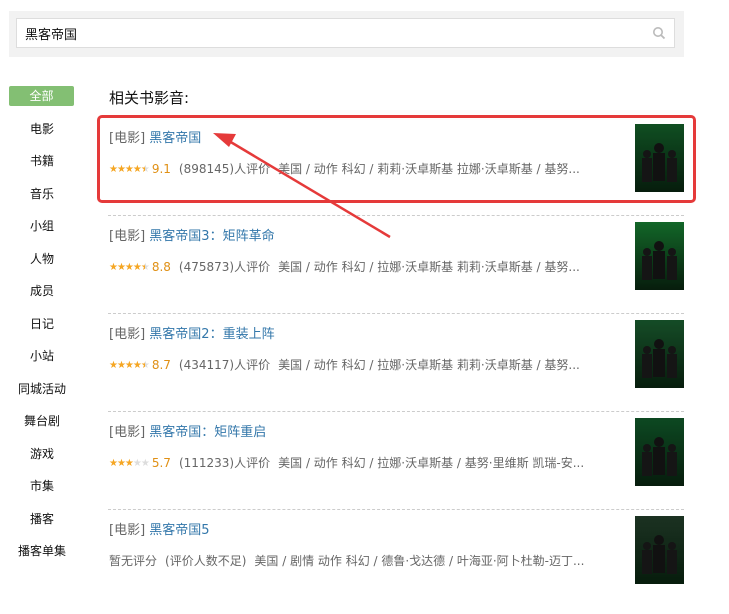  I want to click on rating-score: 8.7, so click(161, 365).